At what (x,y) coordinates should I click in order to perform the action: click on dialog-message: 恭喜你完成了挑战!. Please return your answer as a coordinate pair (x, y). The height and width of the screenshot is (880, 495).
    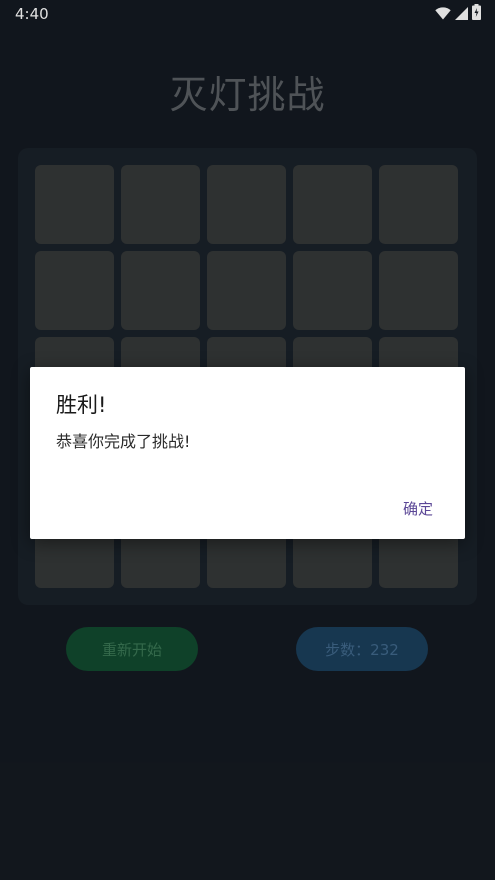
    Looking at the image, I should click on (123, 441).